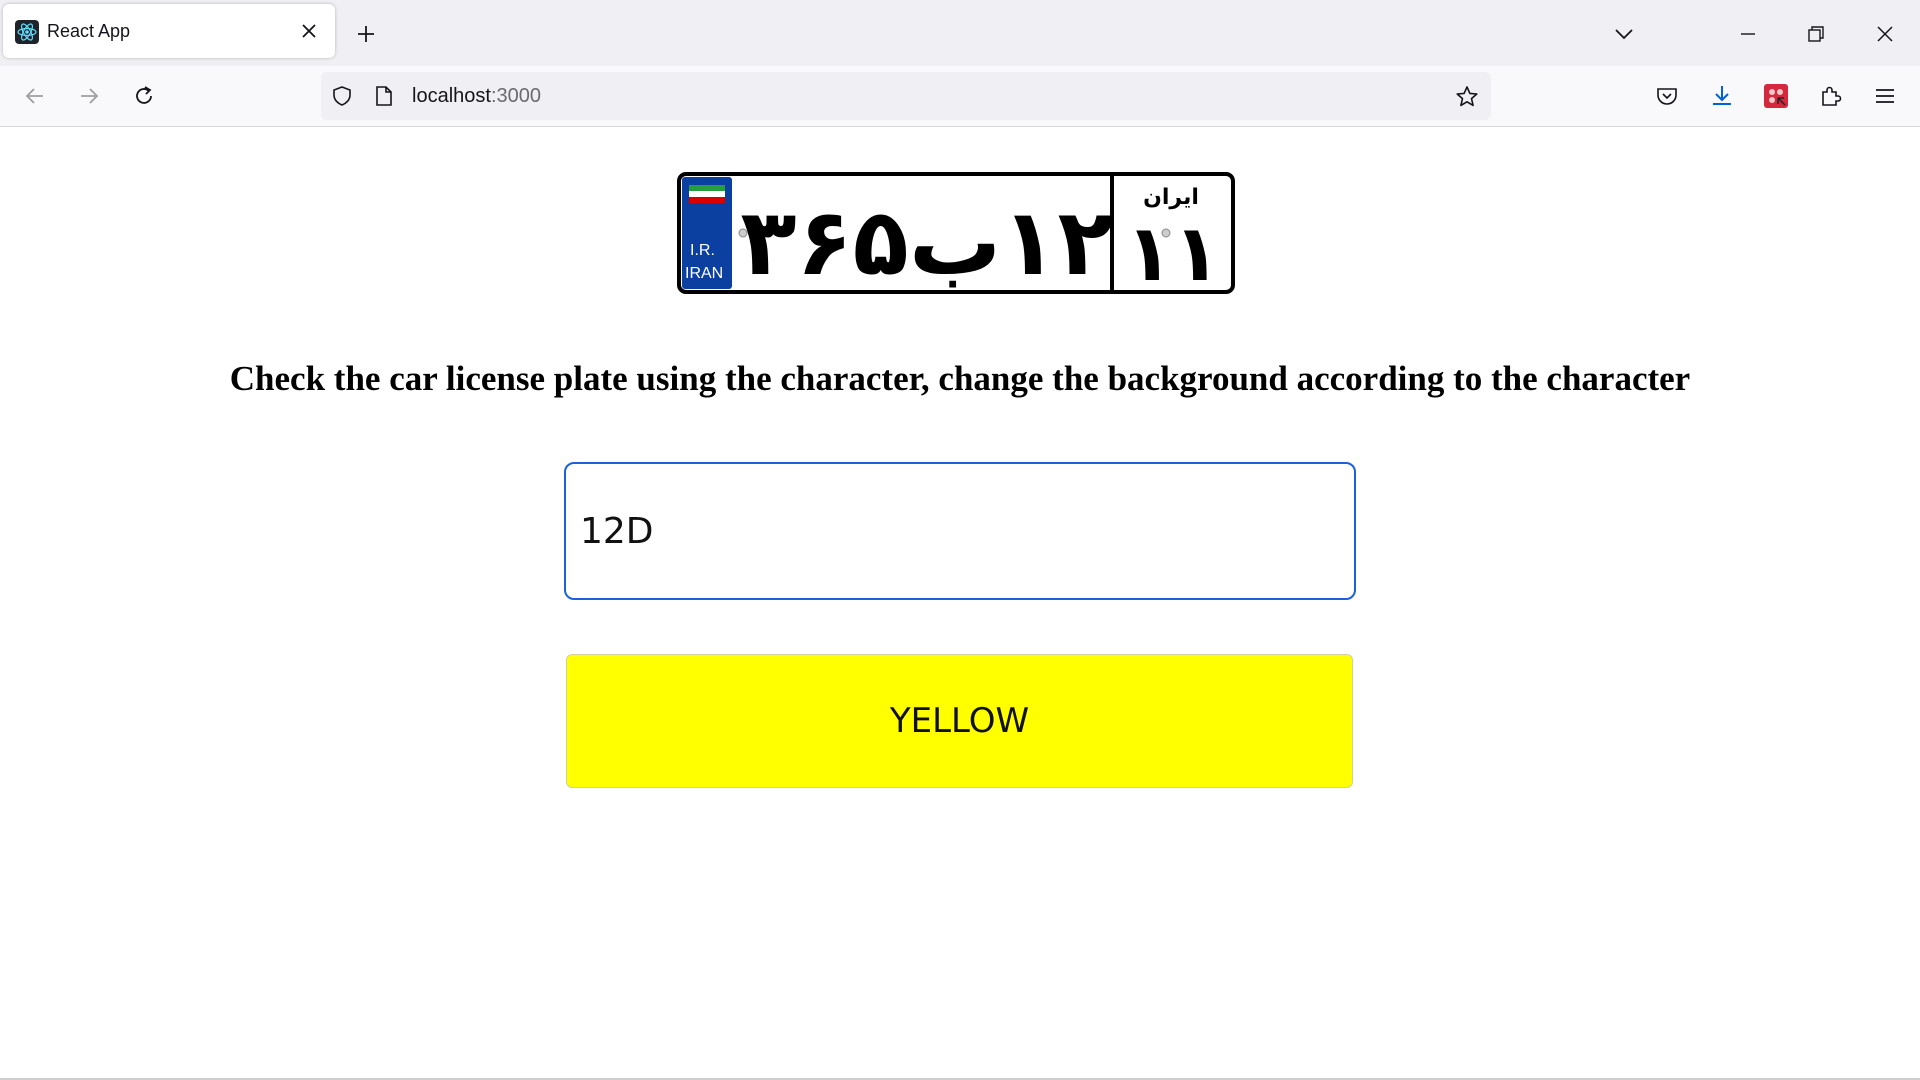 The image size is (1920, 1080). What do you see at coordinates (1467, 97) in the screenshot?
I see `star-icon` at bounding box center [1467, 97].